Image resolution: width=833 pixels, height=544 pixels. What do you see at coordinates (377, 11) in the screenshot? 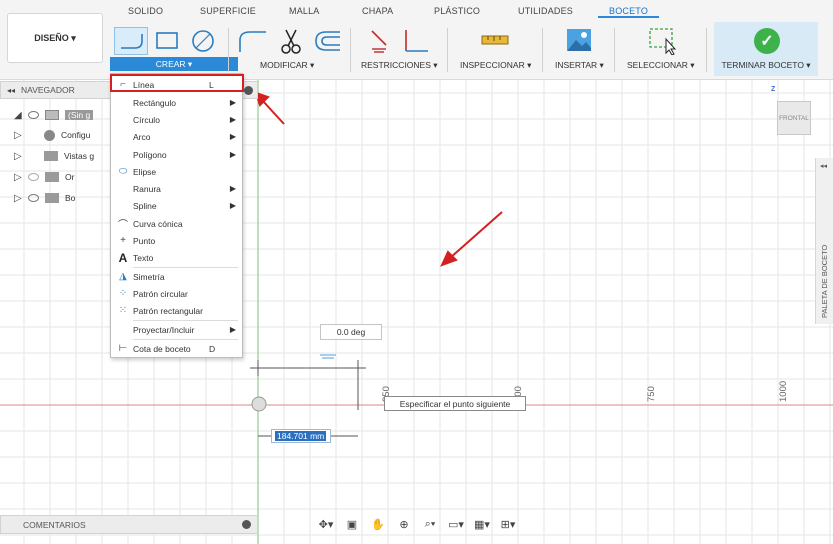
I see `tab-chapa: CHAPA` at bounding box center [377, 11].